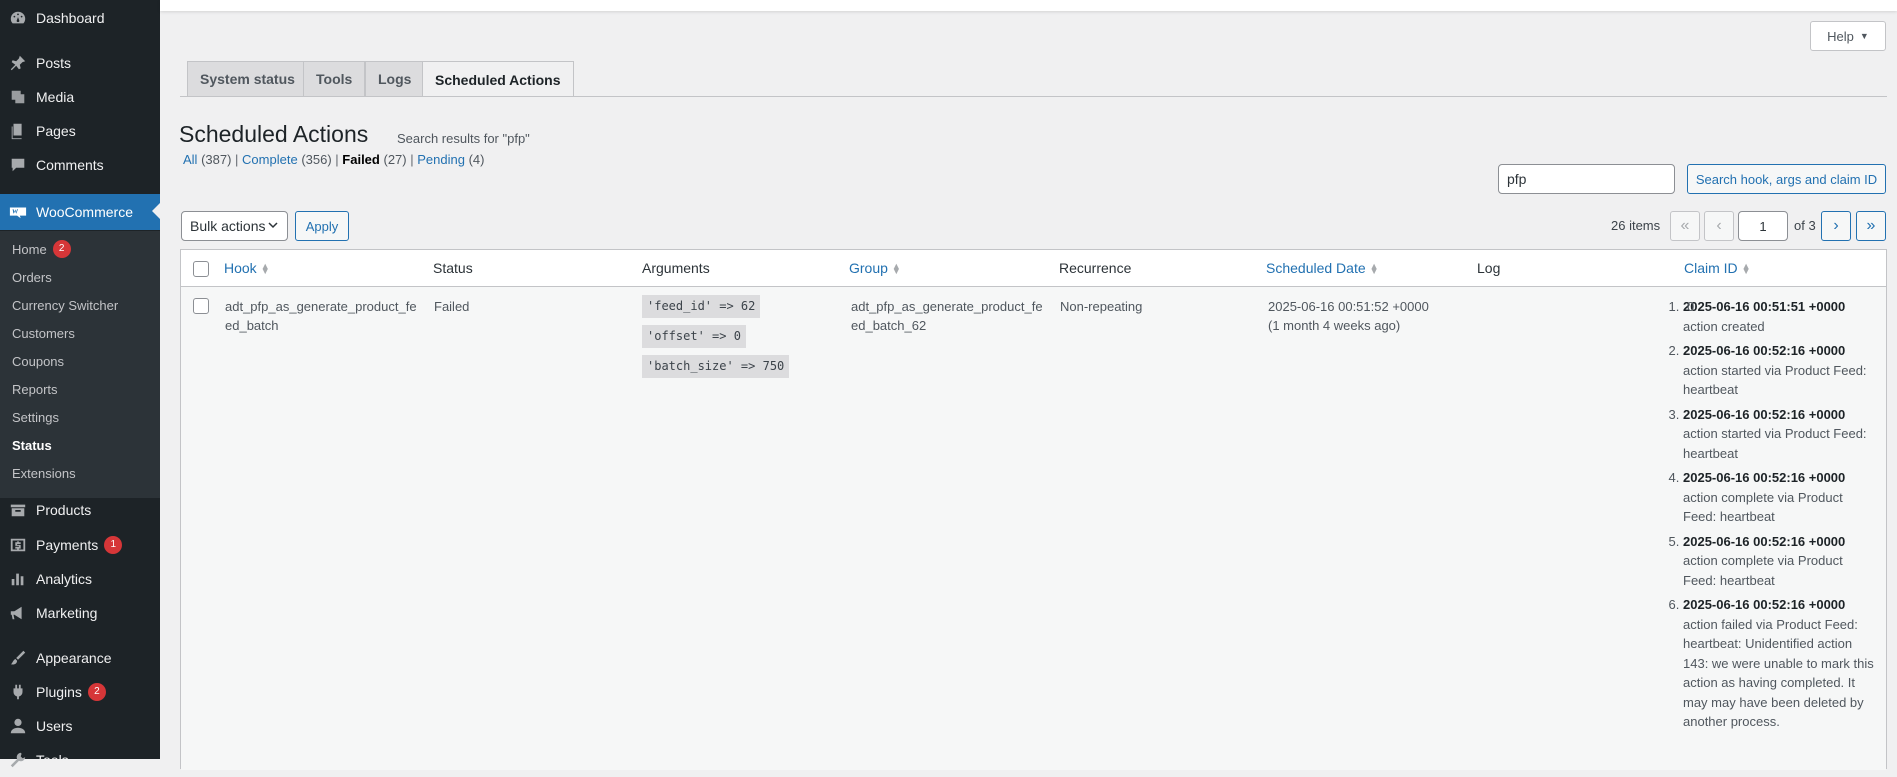  I want to click on current-page-input, so click(1763, 226).